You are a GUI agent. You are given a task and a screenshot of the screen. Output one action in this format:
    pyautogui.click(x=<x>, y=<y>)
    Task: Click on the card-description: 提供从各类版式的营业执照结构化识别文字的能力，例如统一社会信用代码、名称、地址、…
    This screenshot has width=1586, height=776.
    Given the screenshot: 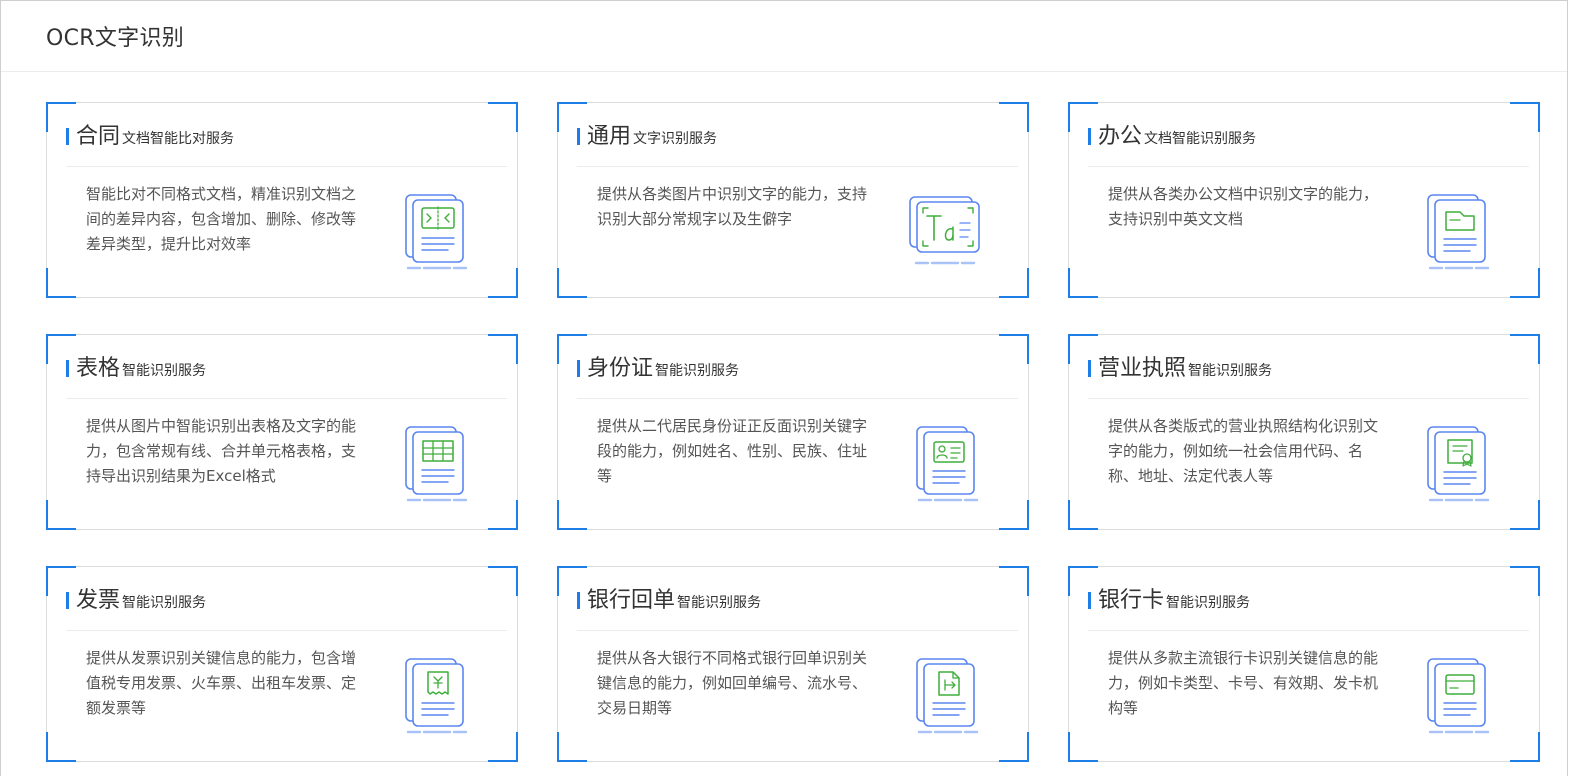 What is the action you would take?
    pyautogui.click(x=1243, y=451)
    